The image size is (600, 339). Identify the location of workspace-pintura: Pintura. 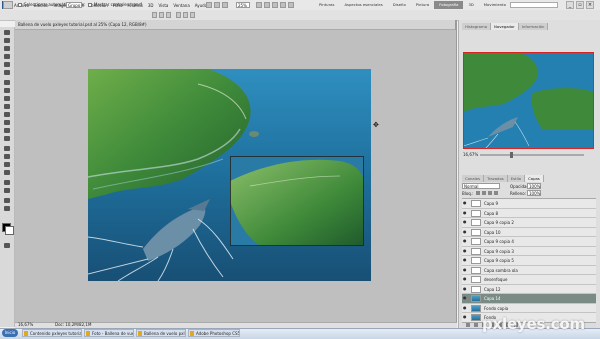
(422, 5).